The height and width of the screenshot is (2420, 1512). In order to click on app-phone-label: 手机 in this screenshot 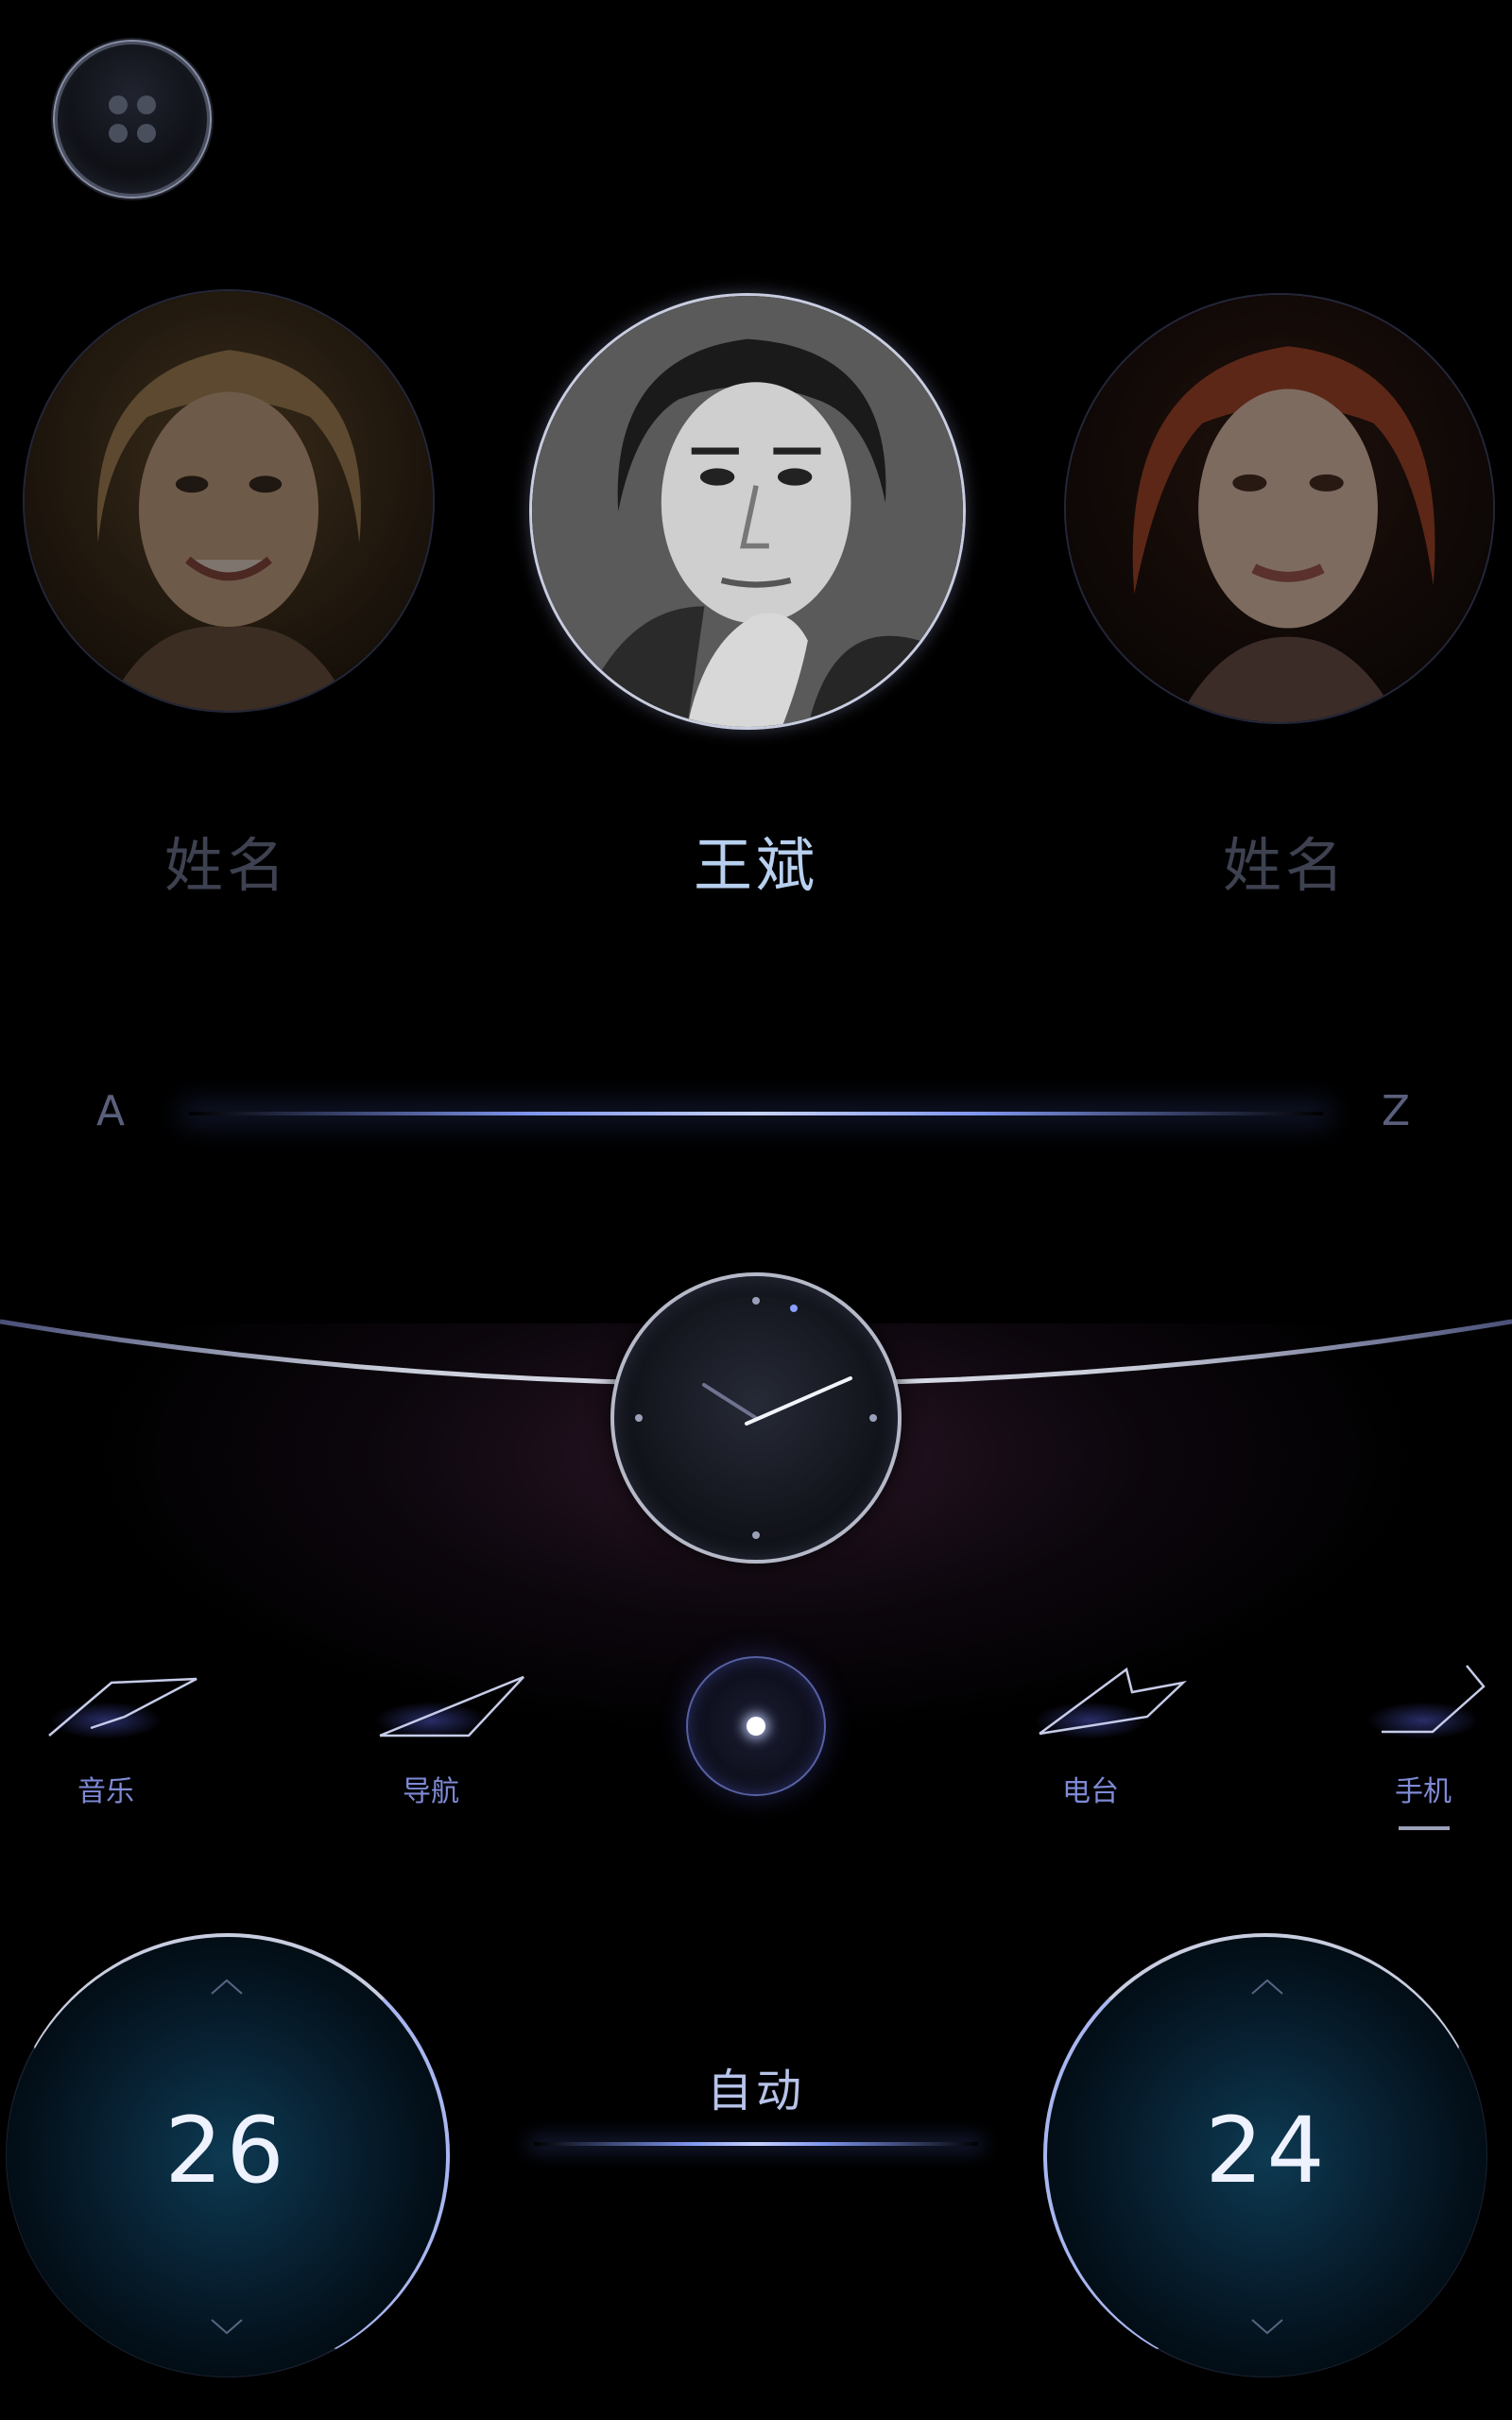, I will do `click(1423, 1791)`.